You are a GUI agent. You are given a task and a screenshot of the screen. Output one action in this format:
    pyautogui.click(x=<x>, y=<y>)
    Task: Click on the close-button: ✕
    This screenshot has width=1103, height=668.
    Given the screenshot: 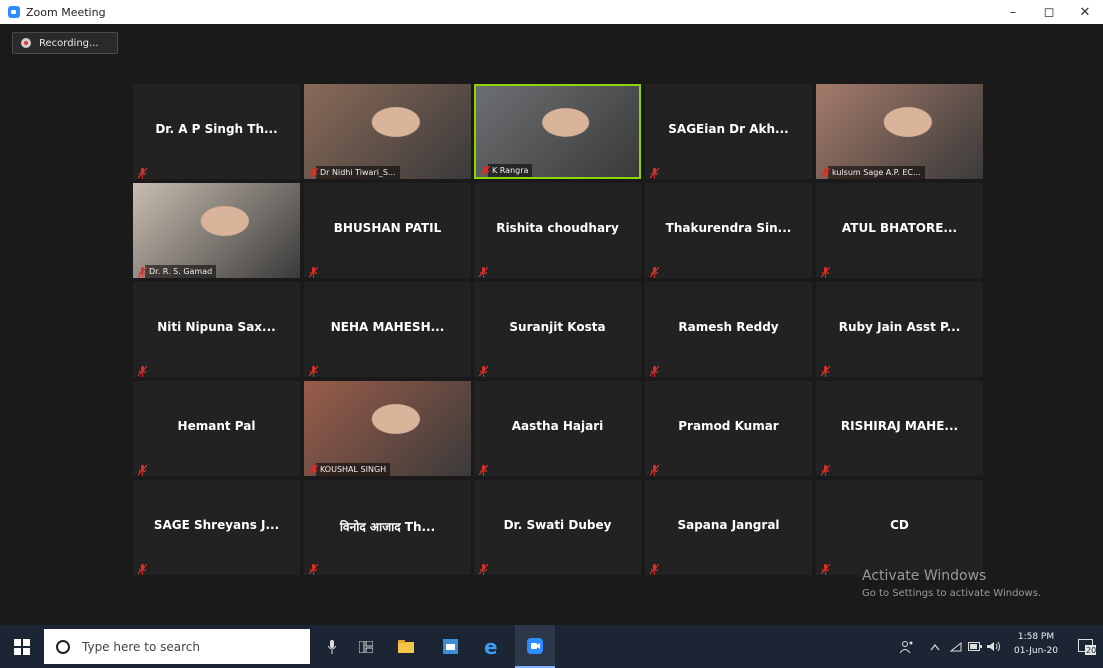 What is the action you would take?
    pyautogui.click(x=1085, y=12)
    